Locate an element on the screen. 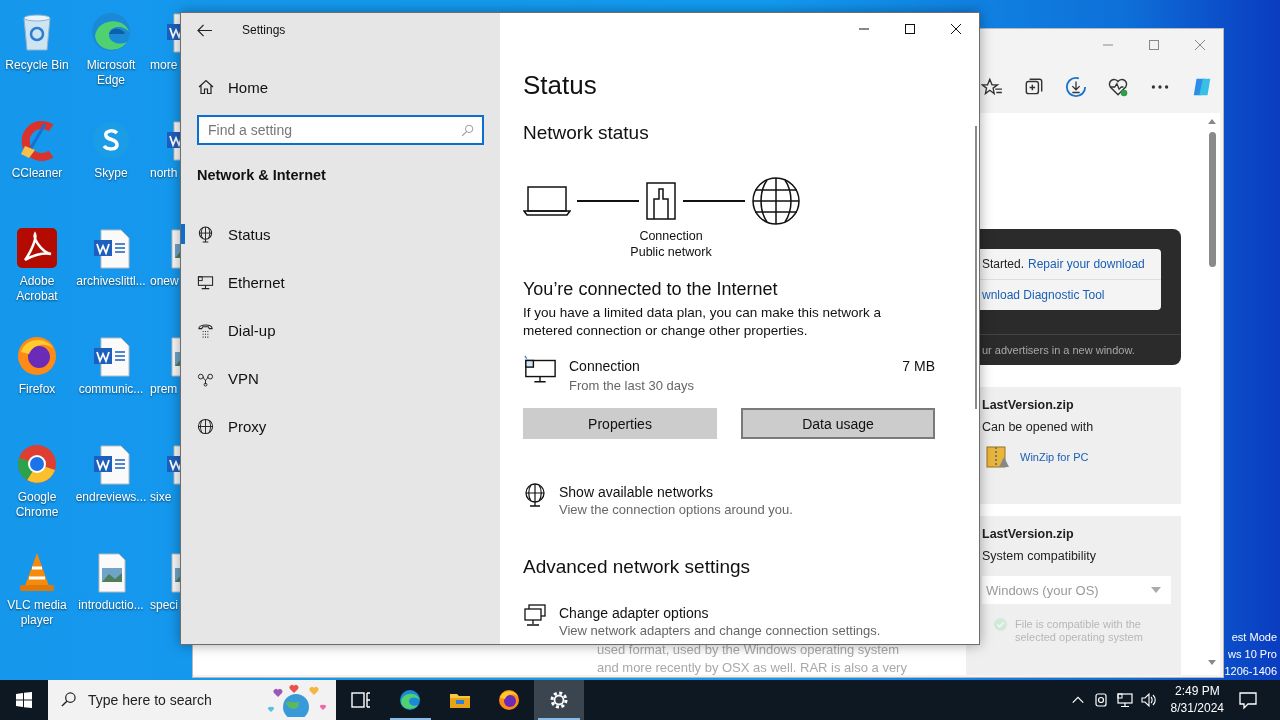  ring-logo-icon is located at coordinates (37, 464).